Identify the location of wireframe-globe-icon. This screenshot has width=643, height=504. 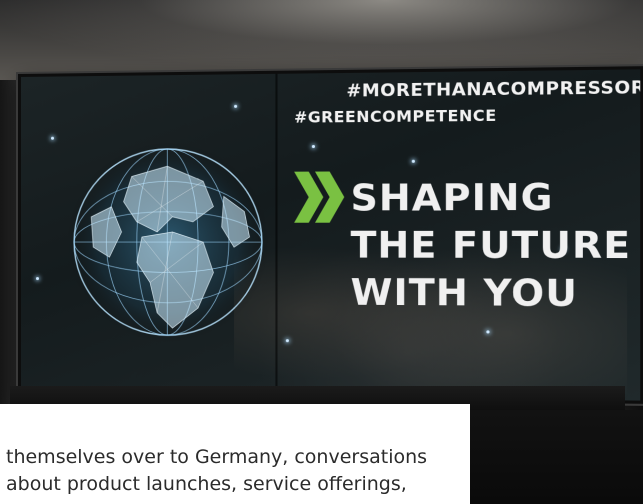
(168, 242).